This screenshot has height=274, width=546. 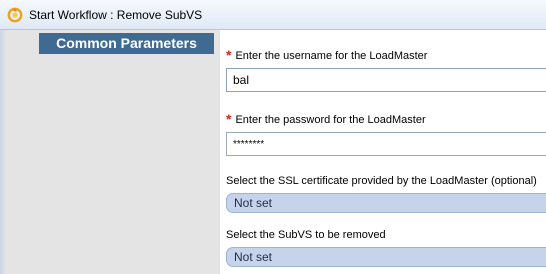 What do you see at coordinates (116, 15) in the screenshot?
I see `window-title: Start Workflow : Remove SubVS` at bounding box center [116, 15].